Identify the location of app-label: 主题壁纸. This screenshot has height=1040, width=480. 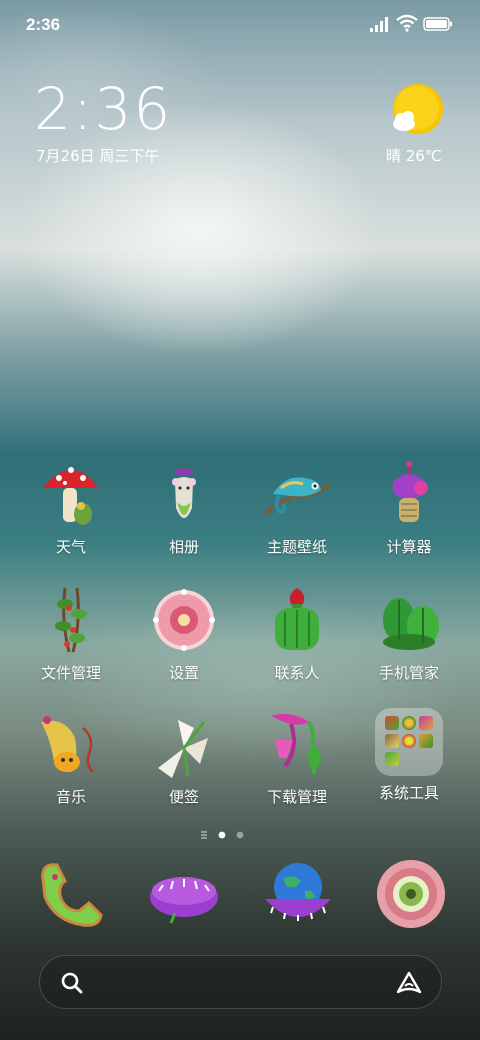
(296, 547).